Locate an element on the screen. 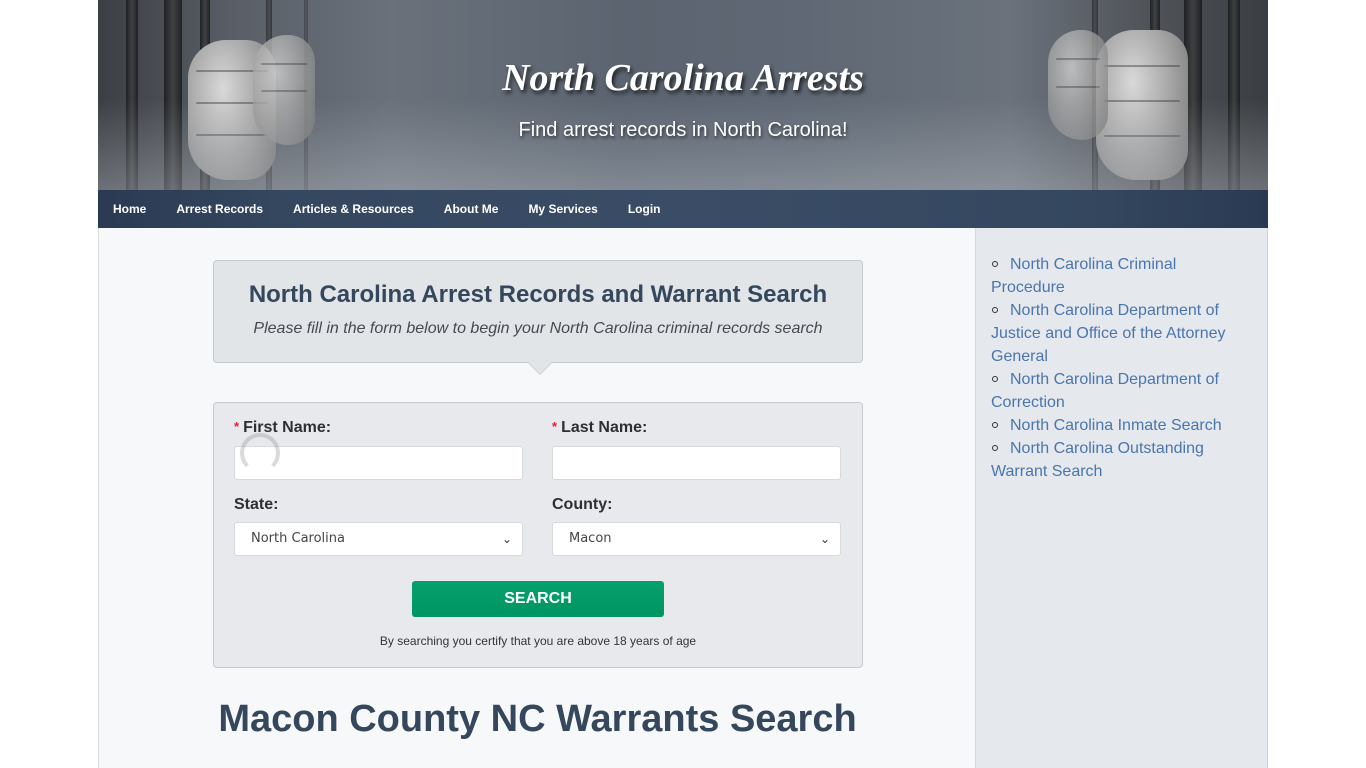 The height and width of the screenshot is (768, 1366). nav-my-services: My Services is located at coordinates (562, 209).